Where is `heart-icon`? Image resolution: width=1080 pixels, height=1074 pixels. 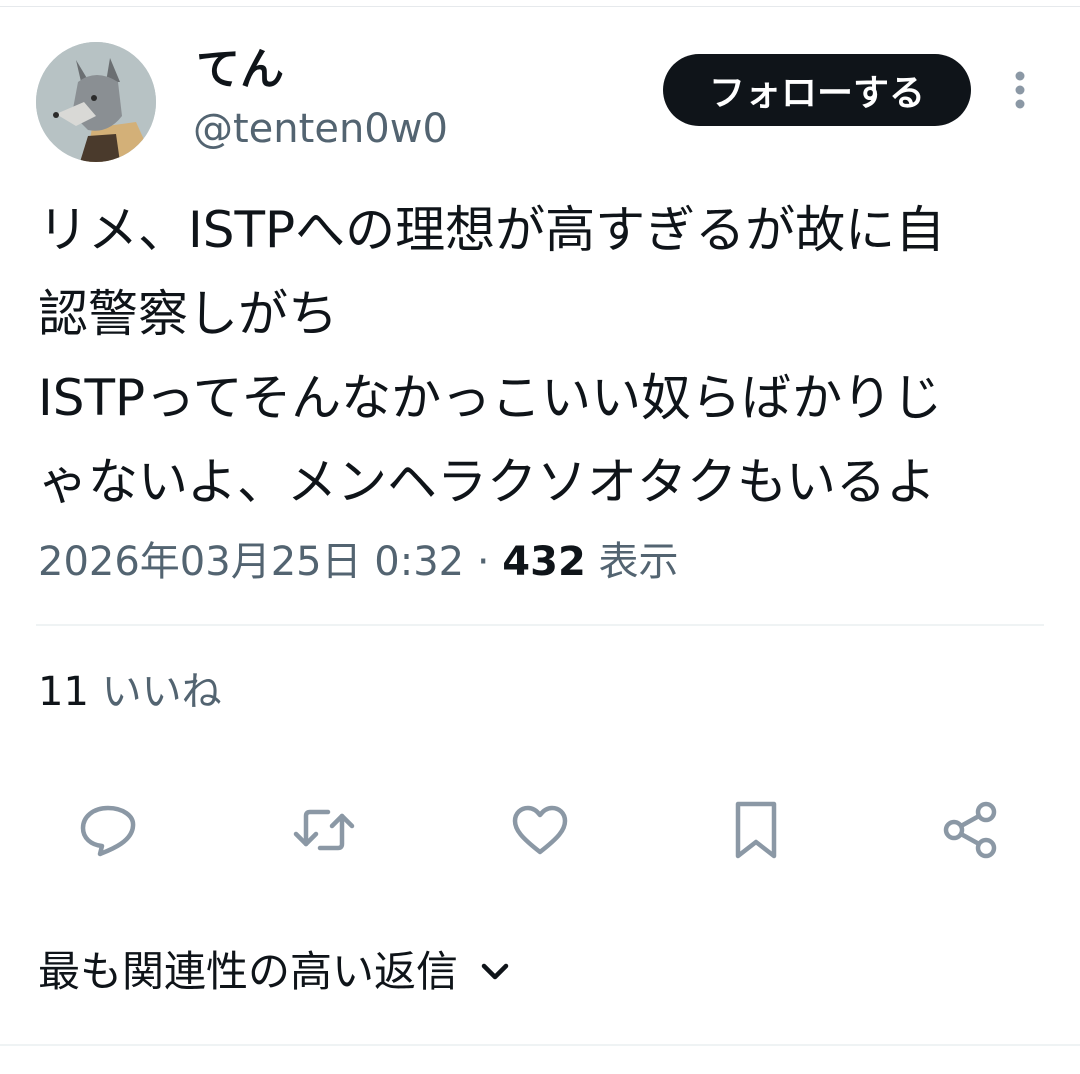 heart-icon is located at coordinates (540, 830).